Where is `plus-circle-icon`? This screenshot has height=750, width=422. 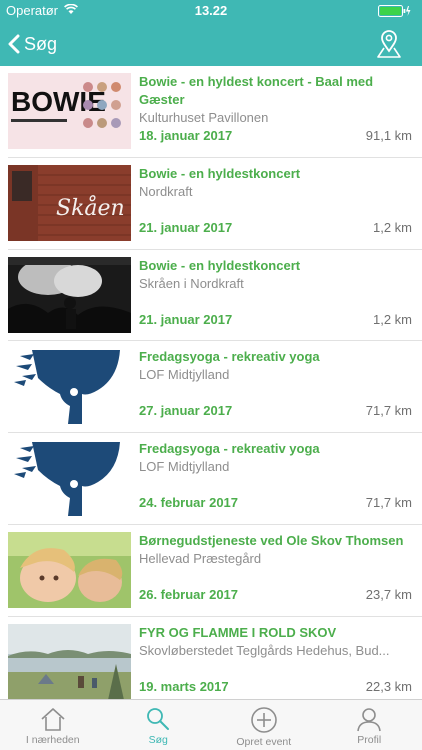
plus-circle-icon is located at coordinates (263, 720).